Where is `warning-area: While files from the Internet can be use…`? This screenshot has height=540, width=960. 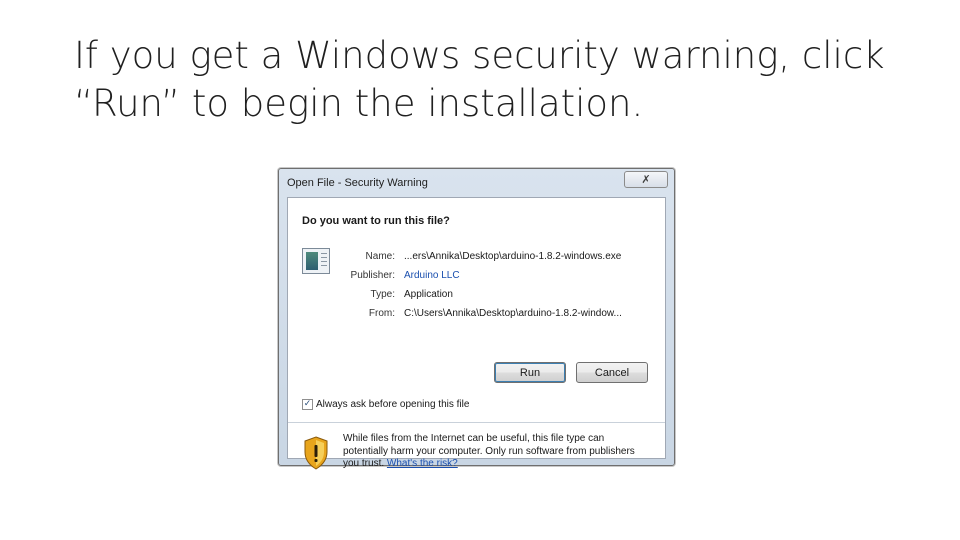 warning-area: While files from the Internet can be use… is located at coordinates (476, 446).